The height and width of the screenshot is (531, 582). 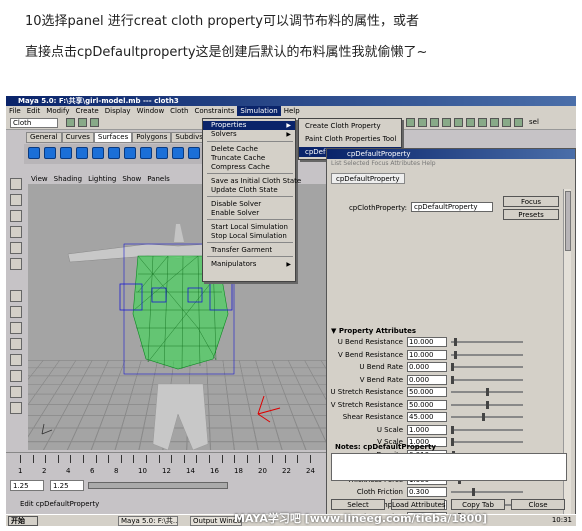 I want to click on sim-menu-item-disable-solver: Disable Solver, so click(x=249, y=204).